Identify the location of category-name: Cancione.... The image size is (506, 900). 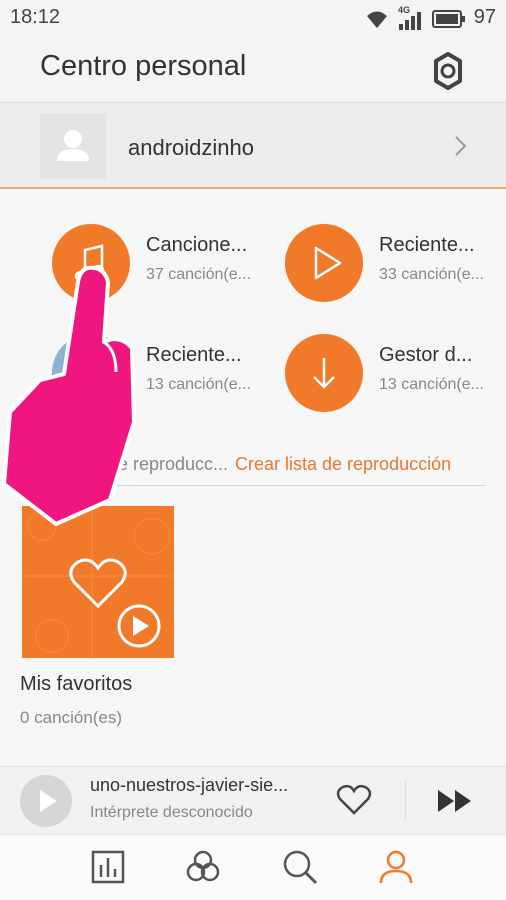
(197, 245).